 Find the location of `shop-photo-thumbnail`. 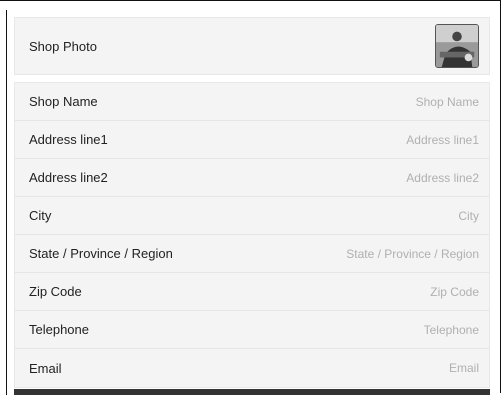

shop-photo-thumbnail is located at coordinates (457, 46).